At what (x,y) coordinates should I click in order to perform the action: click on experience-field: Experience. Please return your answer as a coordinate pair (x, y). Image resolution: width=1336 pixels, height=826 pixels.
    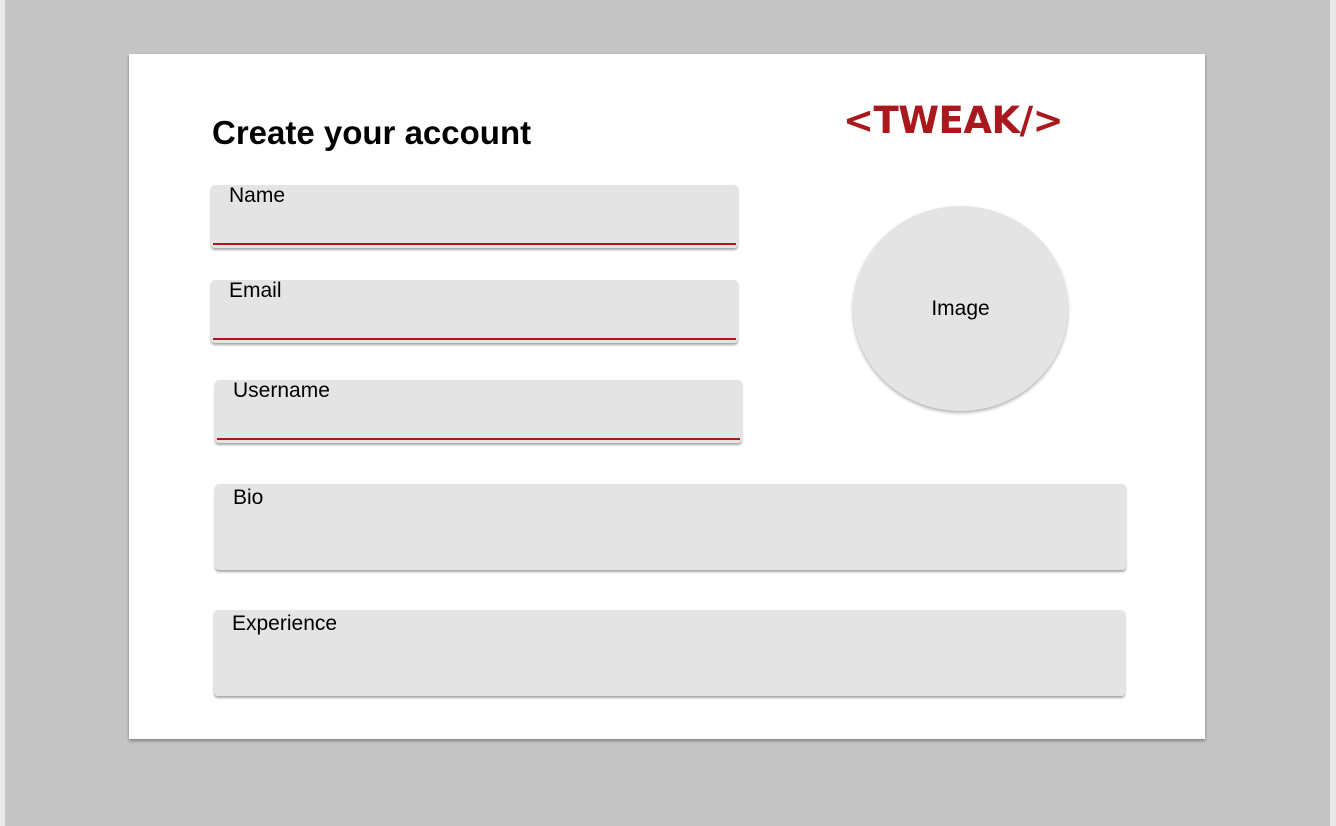
    Looking at the image, I should click on (669, 653).